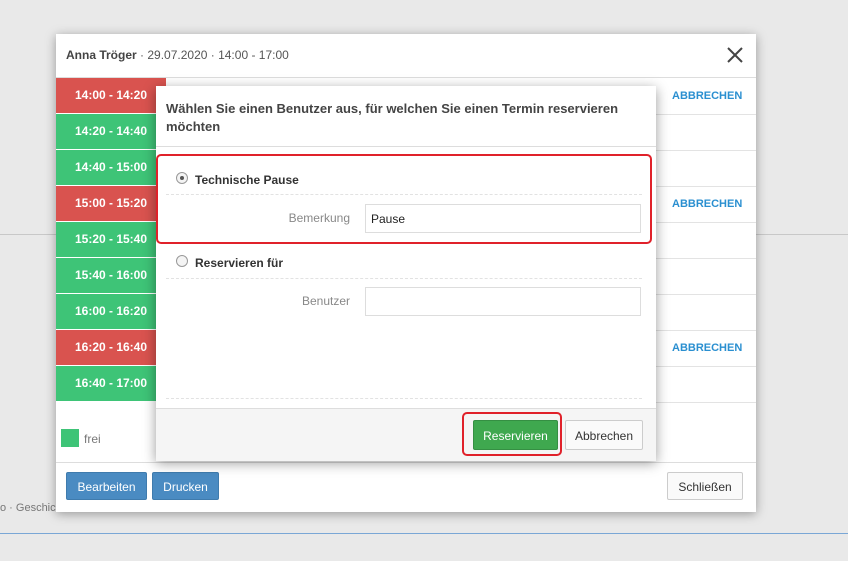  Describe the element at coordinates (319, 218) in the screenshot. I see `remark-label: Bemerkung` at that location.